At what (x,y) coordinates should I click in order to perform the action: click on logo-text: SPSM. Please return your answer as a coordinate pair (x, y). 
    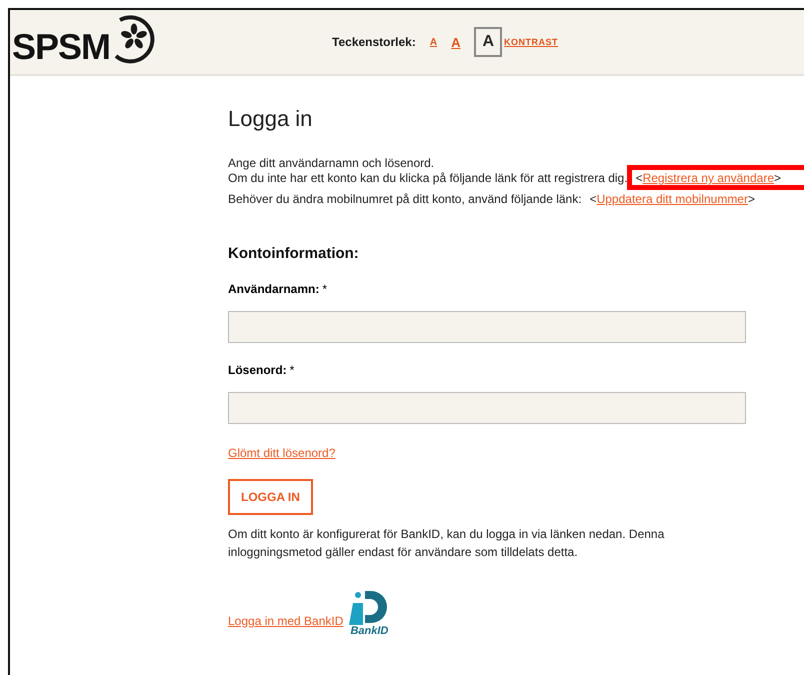
    Looking at the image, I should click on (61, 47).